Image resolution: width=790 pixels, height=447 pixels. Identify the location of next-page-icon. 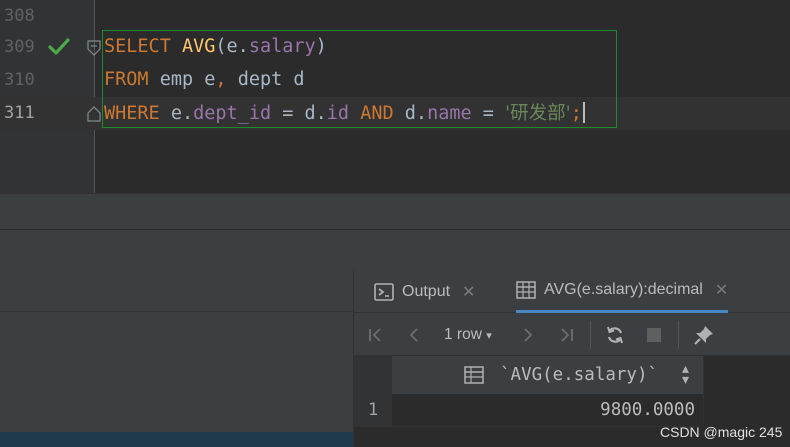
(528, 335).